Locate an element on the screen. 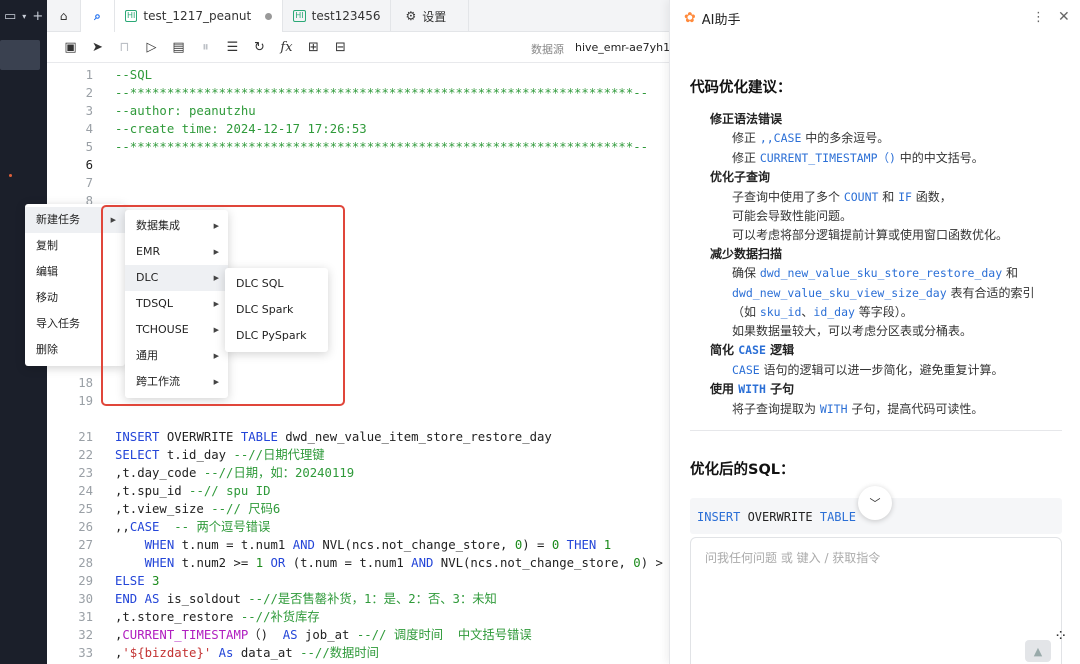 The height and width of the screenshot is (664, 1080). suggestions-heading: 代码优化建议： is located at coordinates (741, 88).